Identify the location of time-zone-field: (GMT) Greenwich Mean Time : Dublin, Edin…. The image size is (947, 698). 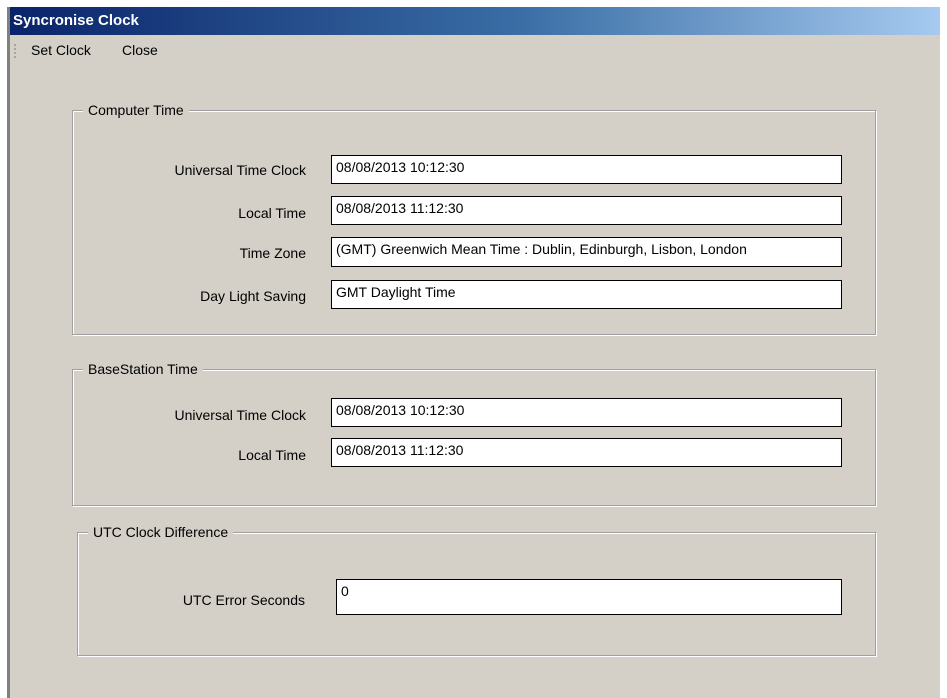
(586, 252).